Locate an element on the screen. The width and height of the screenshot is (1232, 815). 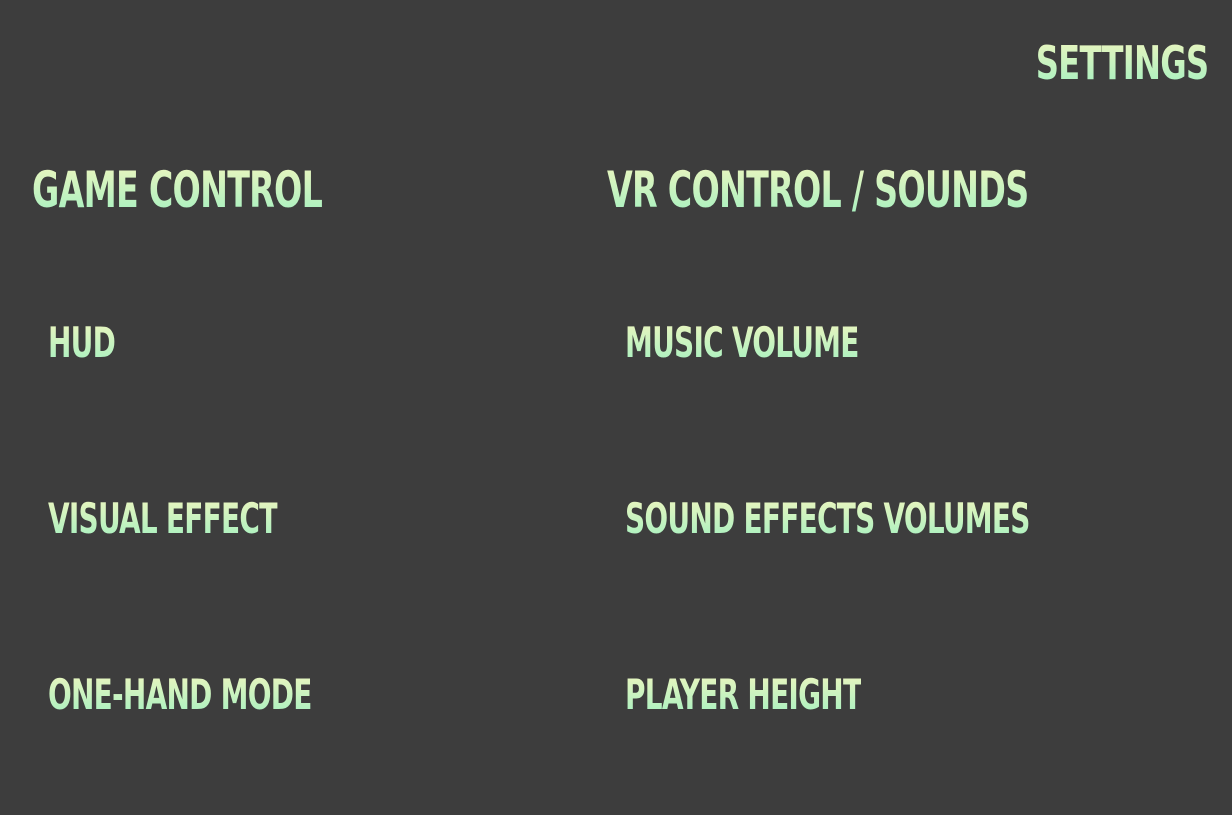
sound-effects-volumes-option: SOUND EFFECTS VOLUMES is located at coordinates (827, 519).